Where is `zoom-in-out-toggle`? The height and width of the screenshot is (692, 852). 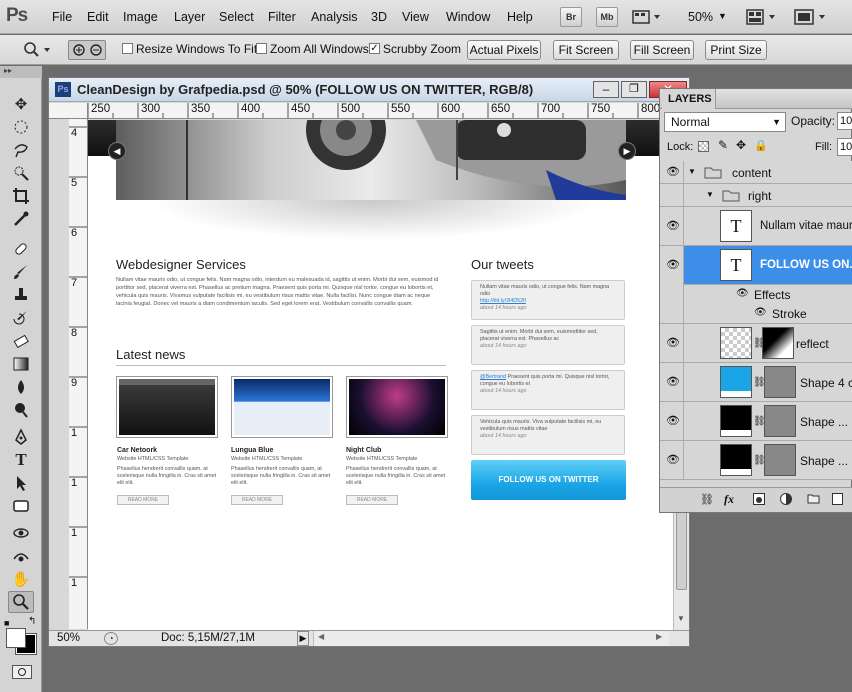 zoom-in-out-toggle is located at coordinates (87, 50).